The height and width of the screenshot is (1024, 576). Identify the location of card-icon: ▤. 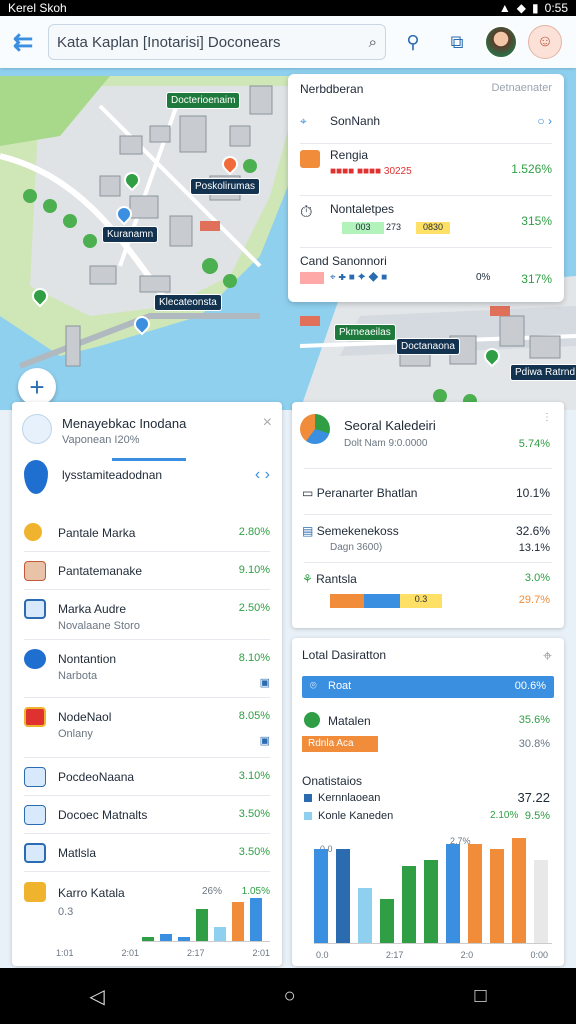
(308, 531).